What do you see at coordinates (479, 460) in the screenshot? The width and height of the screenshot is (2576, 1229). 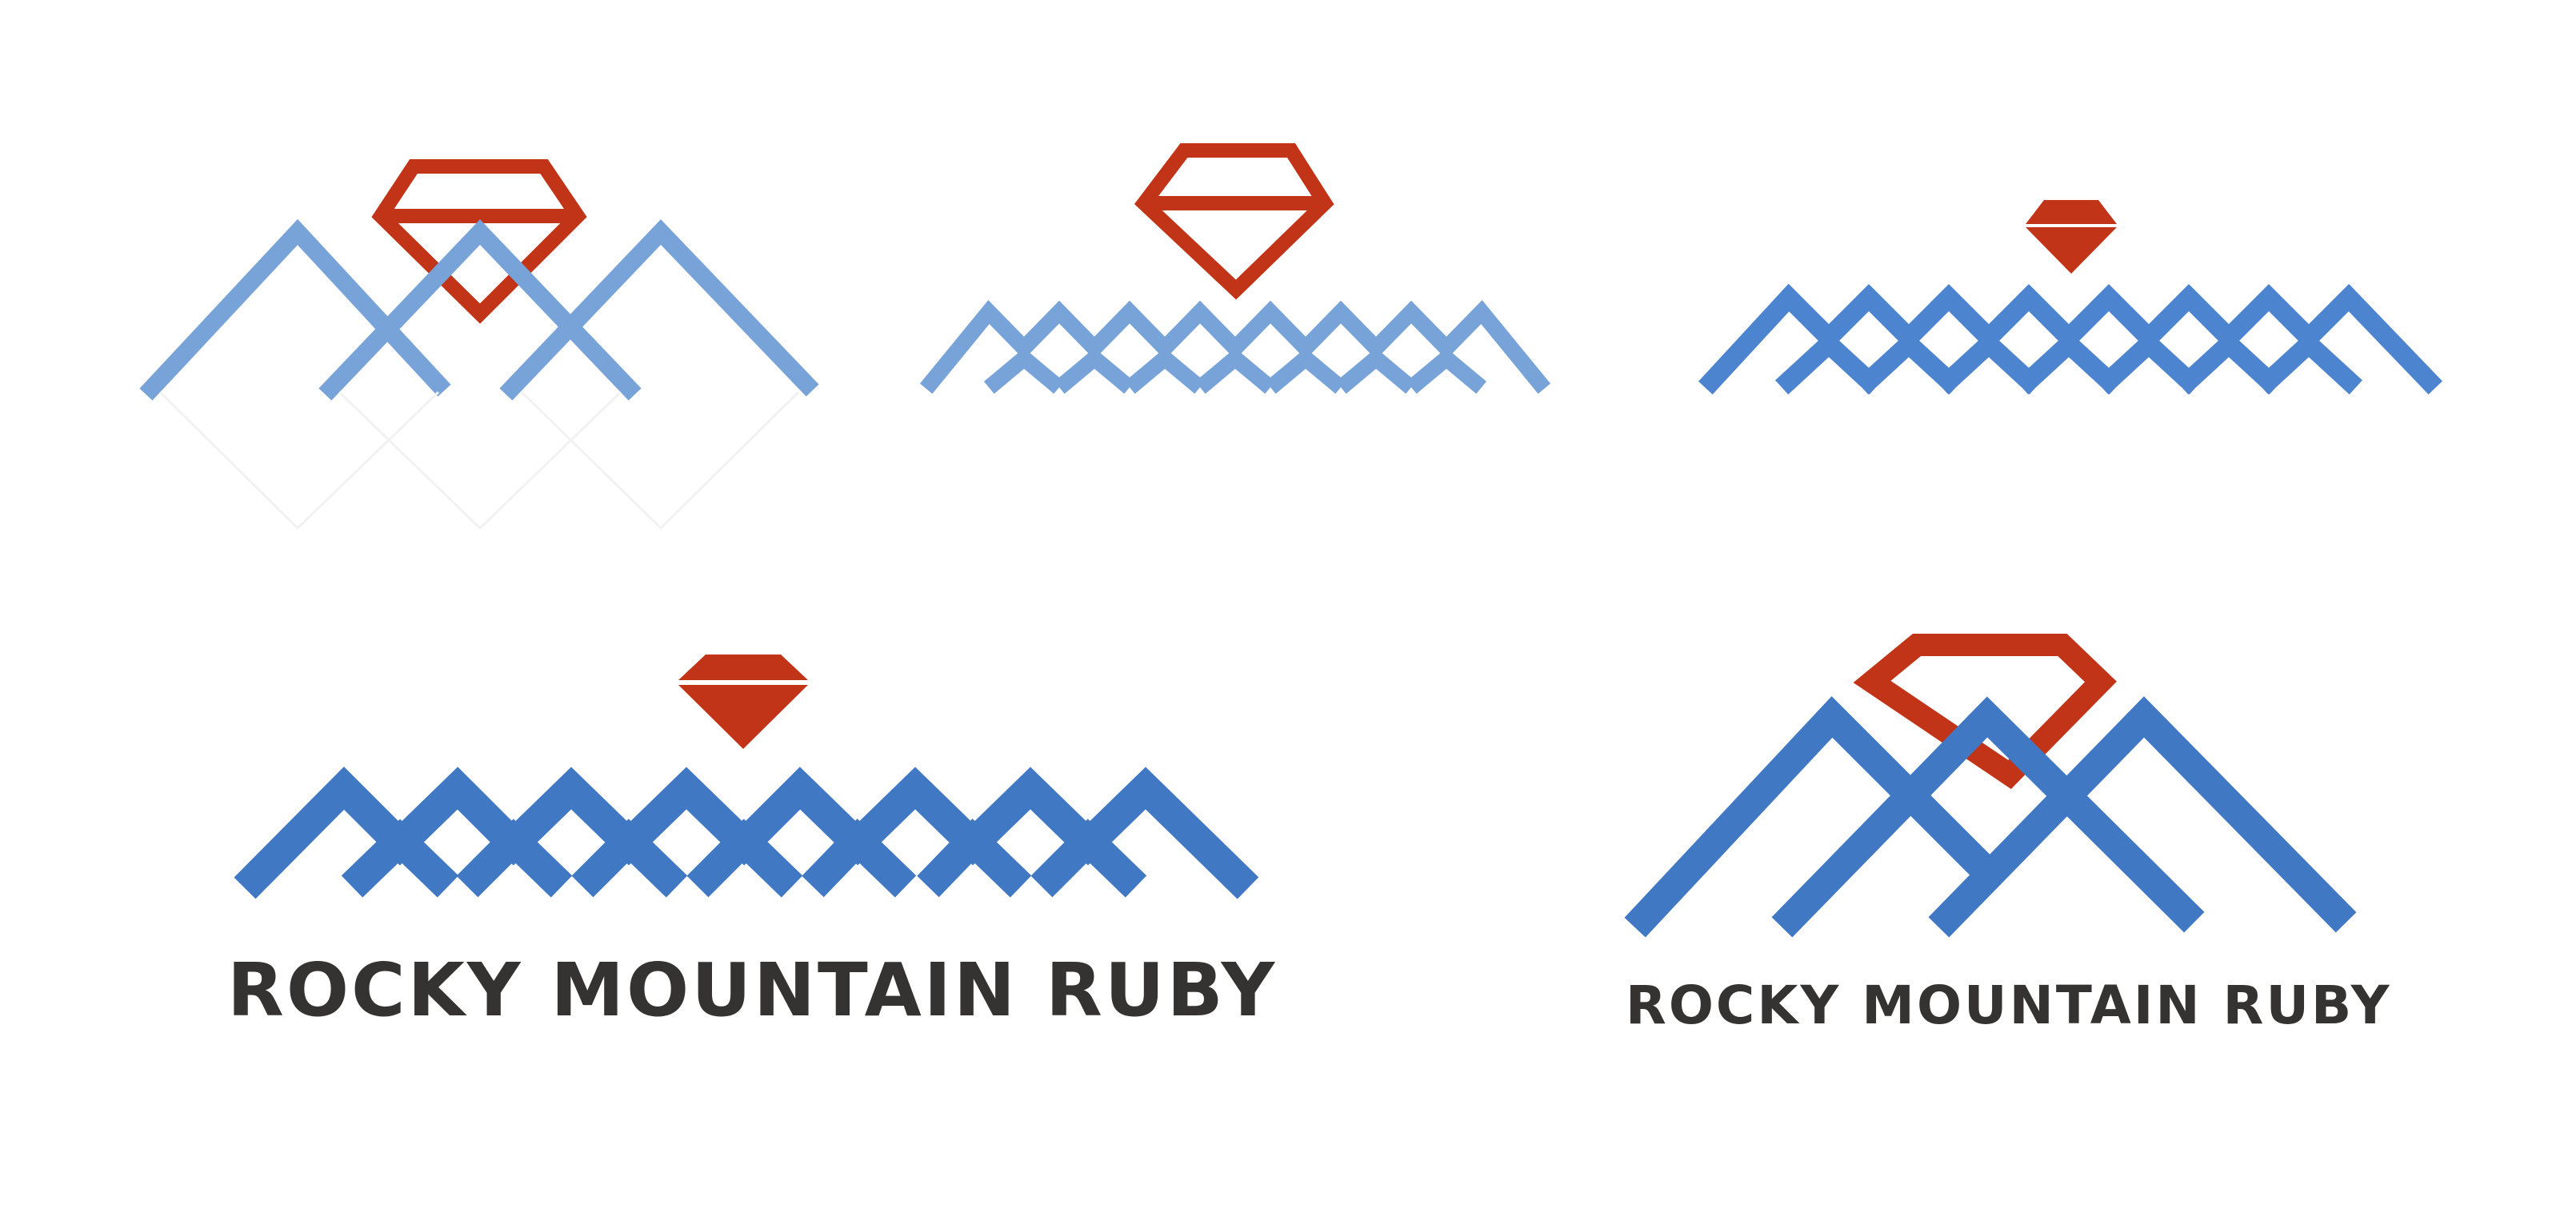 I see `mountain-reflection` at bounding box center [479, 460].